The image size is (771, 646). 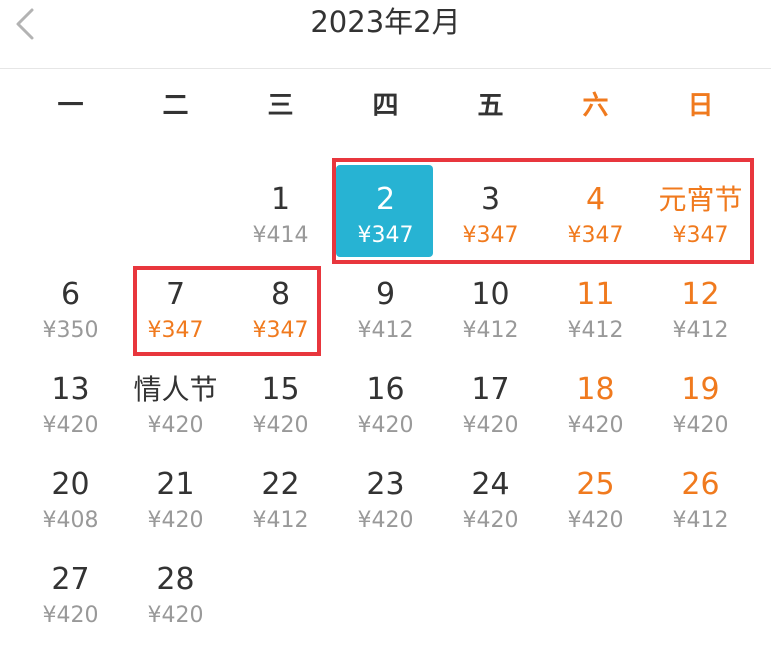 I want to click on calendar-header: 2023年2月, so click(x=385, y=34).